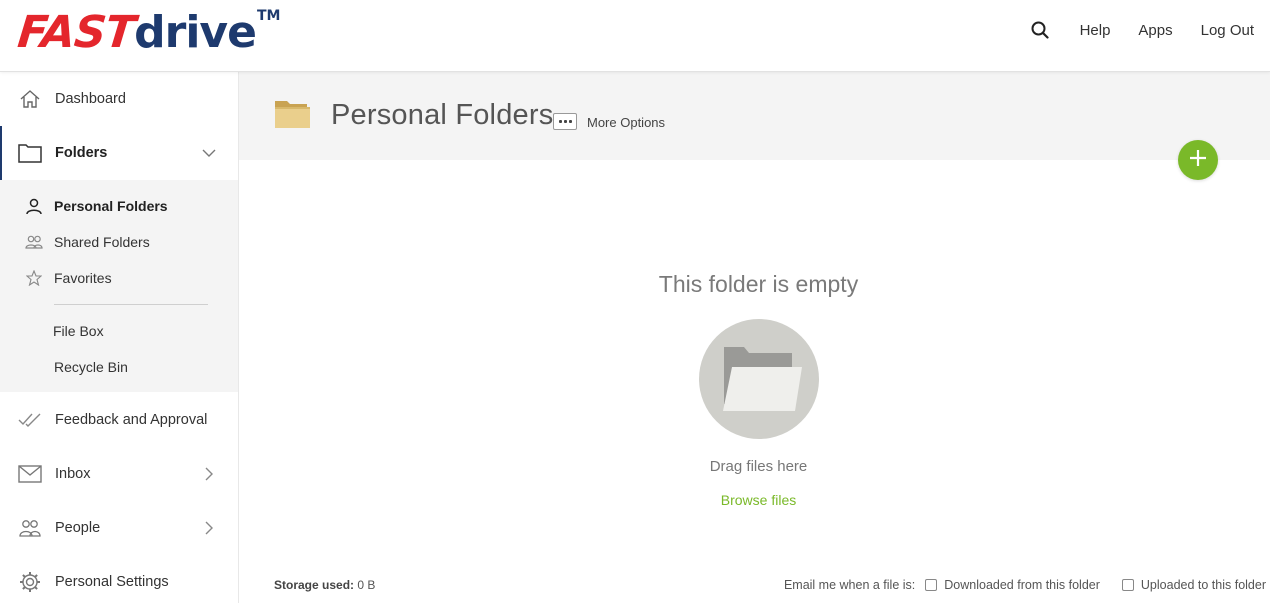 Image resolution: width=1270 pixels, height=603 pixels. What do you see at coordinates (759, 379) in the screenshot?
I see `empty-folder-illustration` at bounding box center [759, 379].